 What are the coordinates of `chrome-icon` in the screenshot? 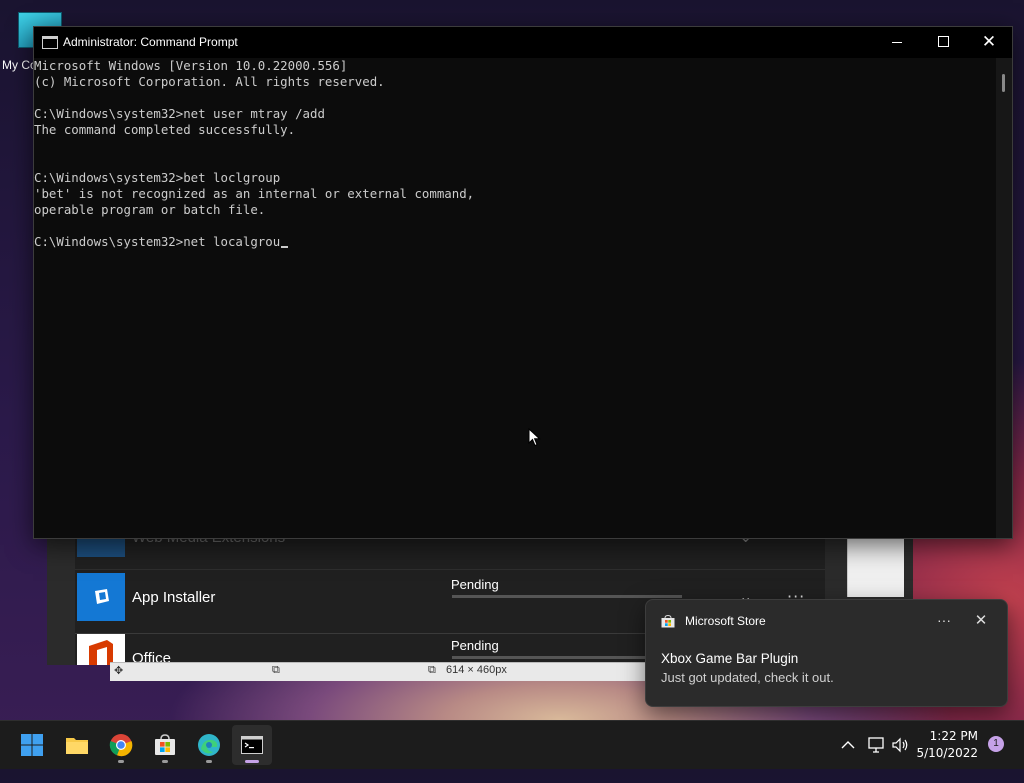 It's located at (121, 745).